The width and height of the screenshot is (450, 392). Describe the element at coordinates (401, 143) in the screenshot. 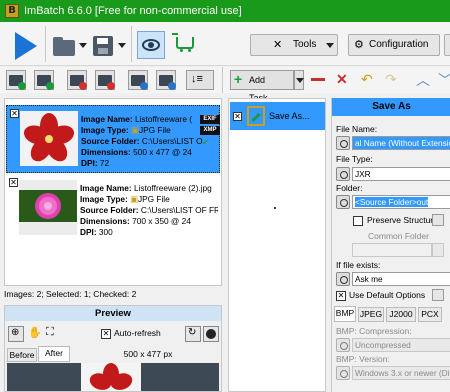

I see `file-name-field: al Name (Without Extensio` at that location.